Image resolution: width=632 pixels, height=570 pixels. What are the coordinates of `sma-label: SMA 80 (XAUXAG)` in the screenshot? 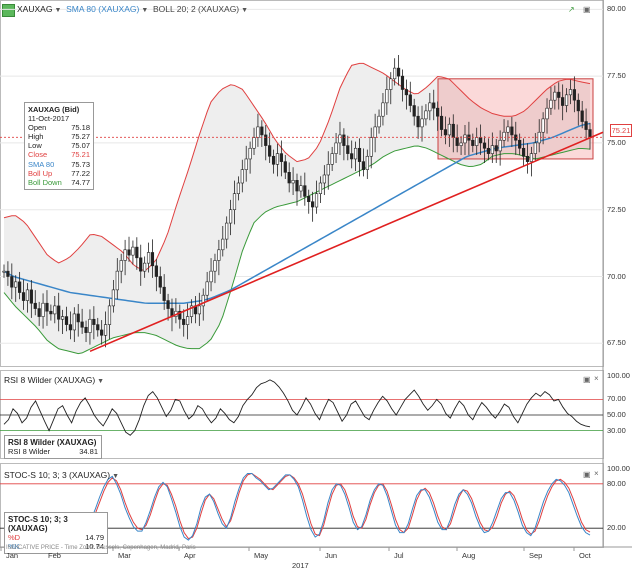 It's located at (102, 9).